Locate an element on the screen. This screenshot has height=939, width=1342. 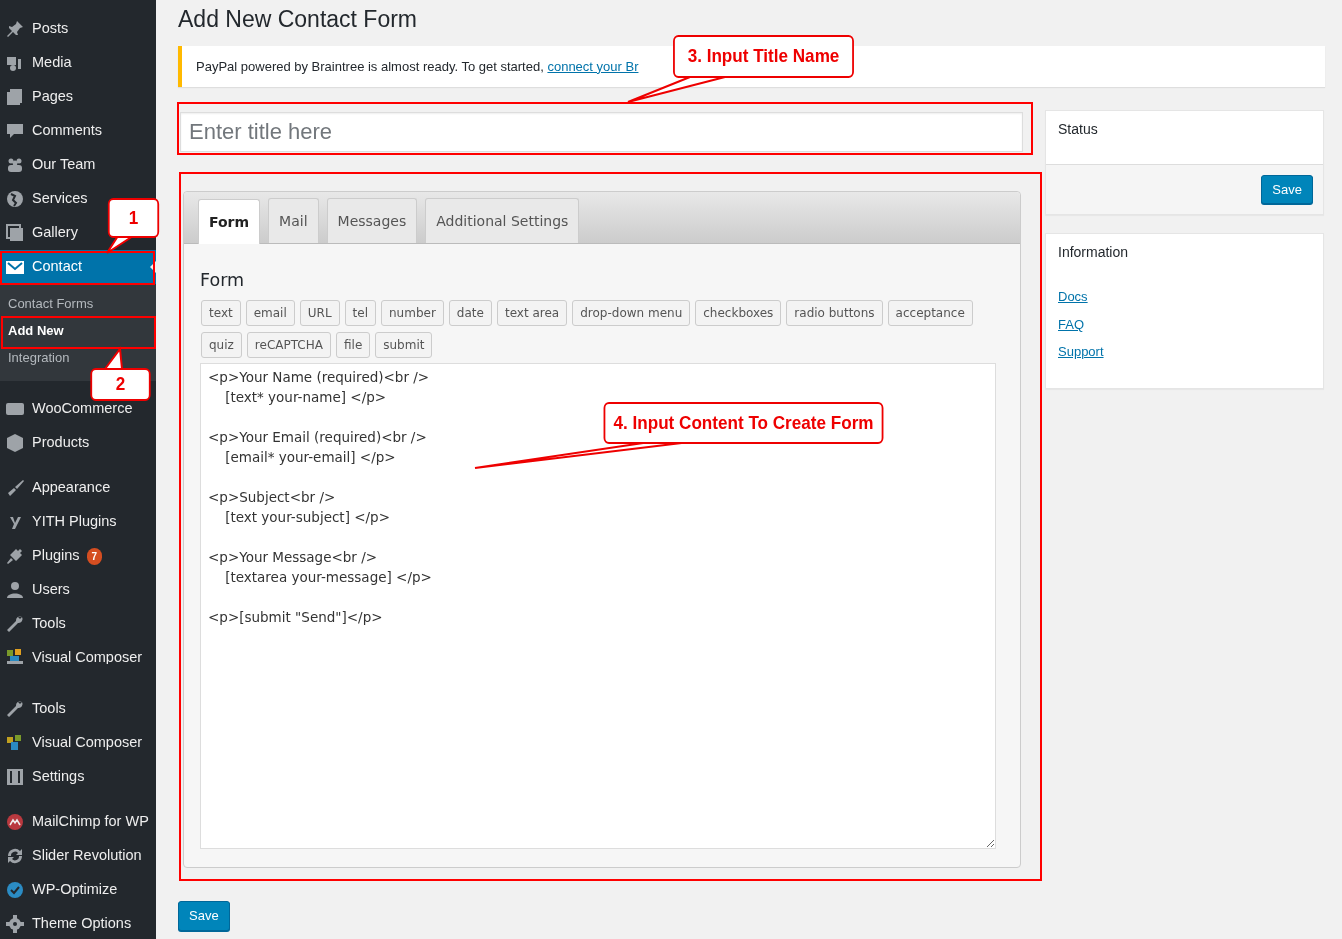
checkmark-icon is located at coordinates (15, 890).